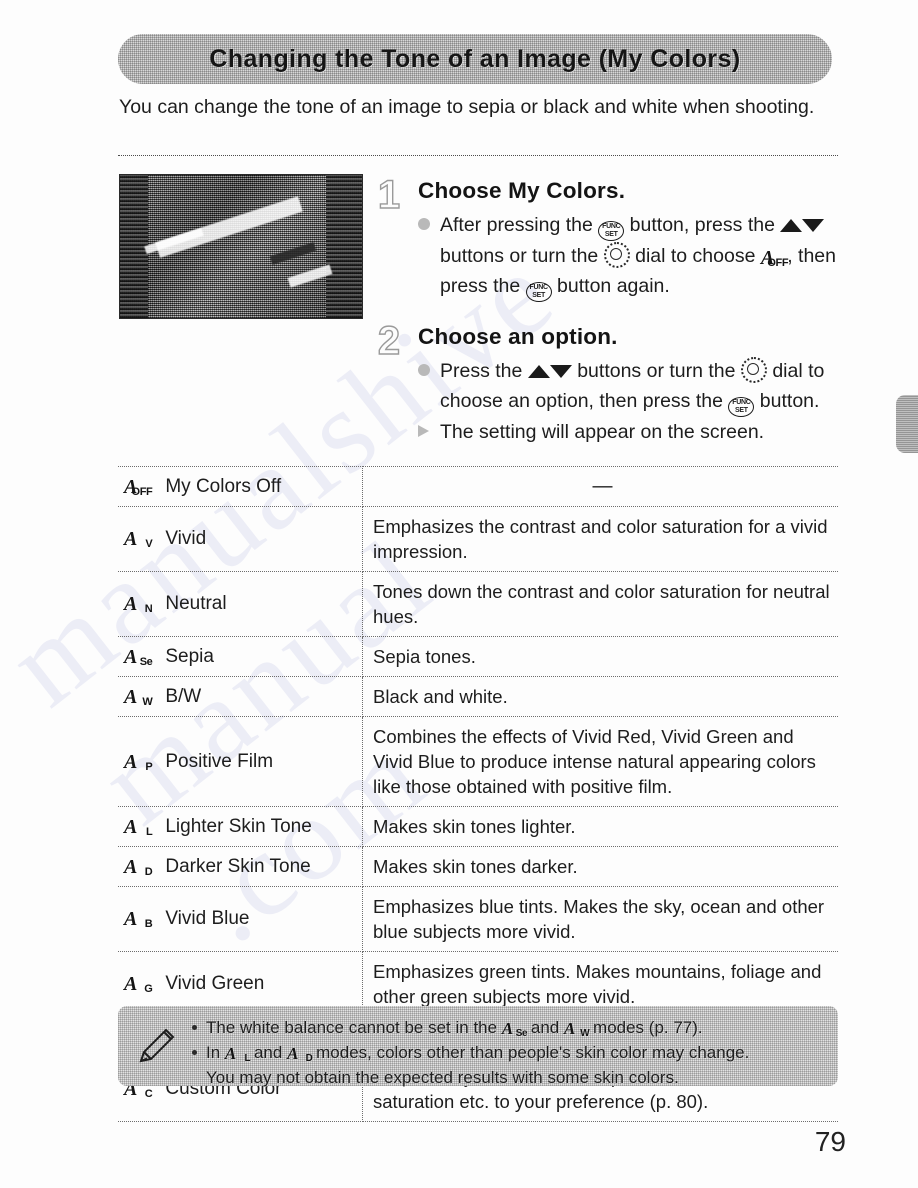 Image resolution: width=918 pixels, height=1188 pixels. Describe the element at coordinates (138, 984) in the screenshot. I see `my-colors-g-icon: AG` at that location.